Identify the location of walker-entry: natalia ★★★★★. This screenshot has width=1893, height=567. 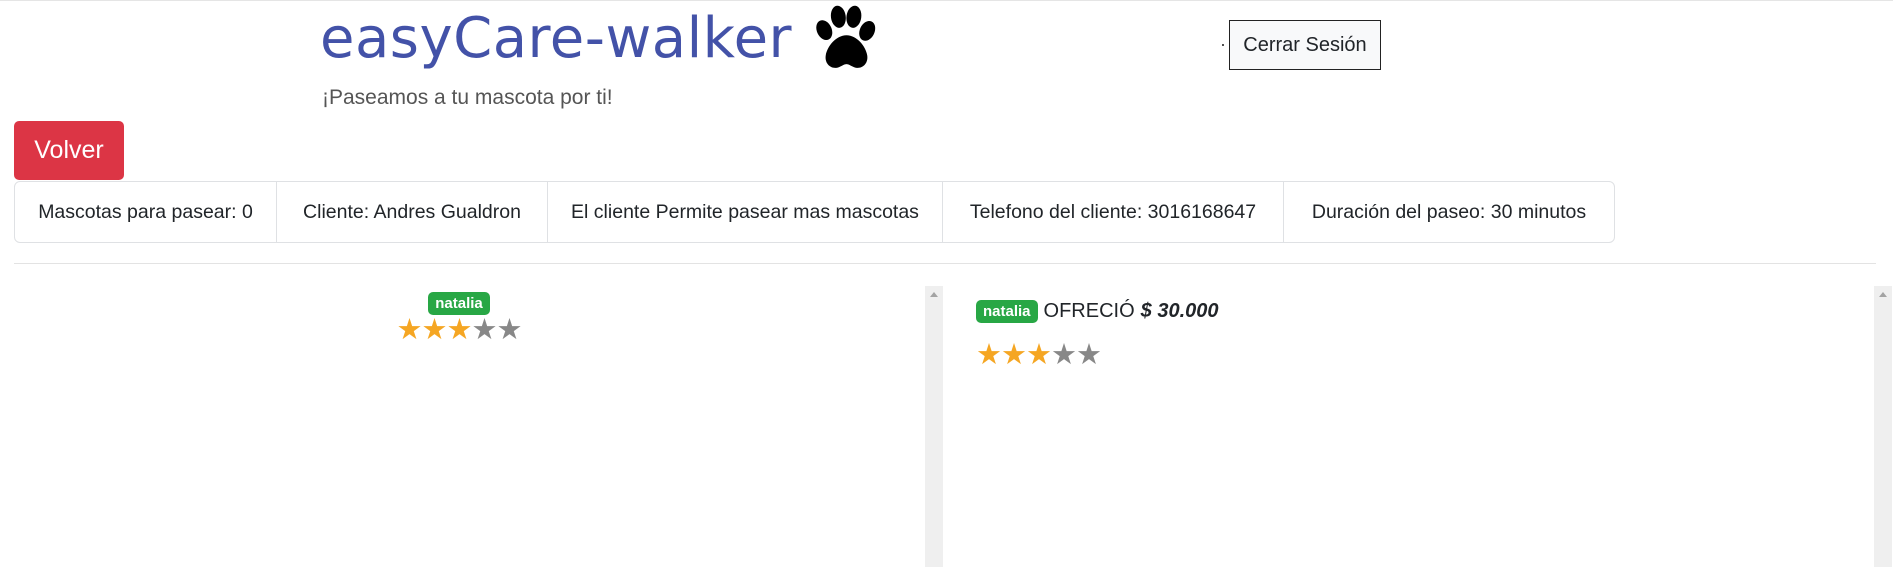
(459, 318).